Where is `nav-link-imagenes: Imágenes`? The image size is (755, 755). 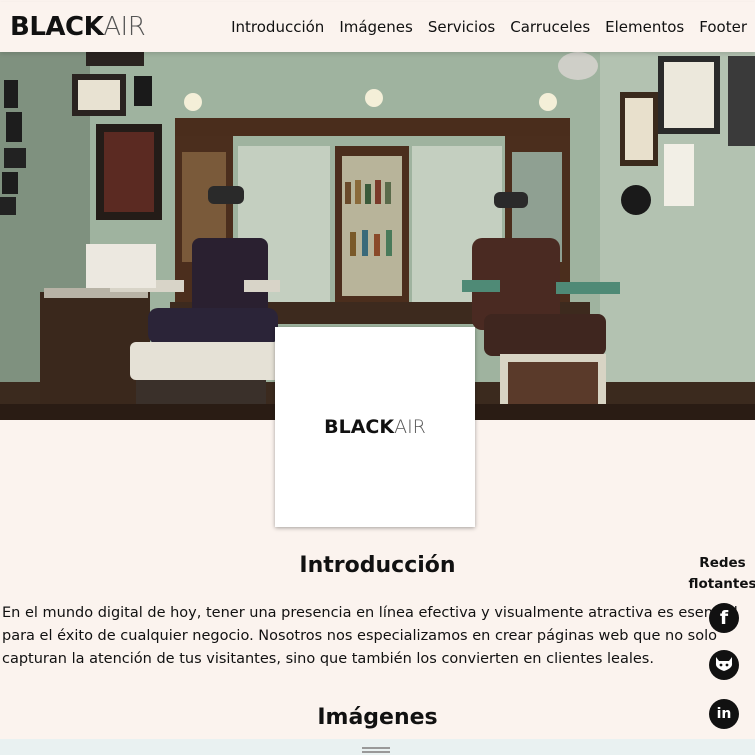 nav-link-imagenes: Imágenes is located at coordinates (376, 27).